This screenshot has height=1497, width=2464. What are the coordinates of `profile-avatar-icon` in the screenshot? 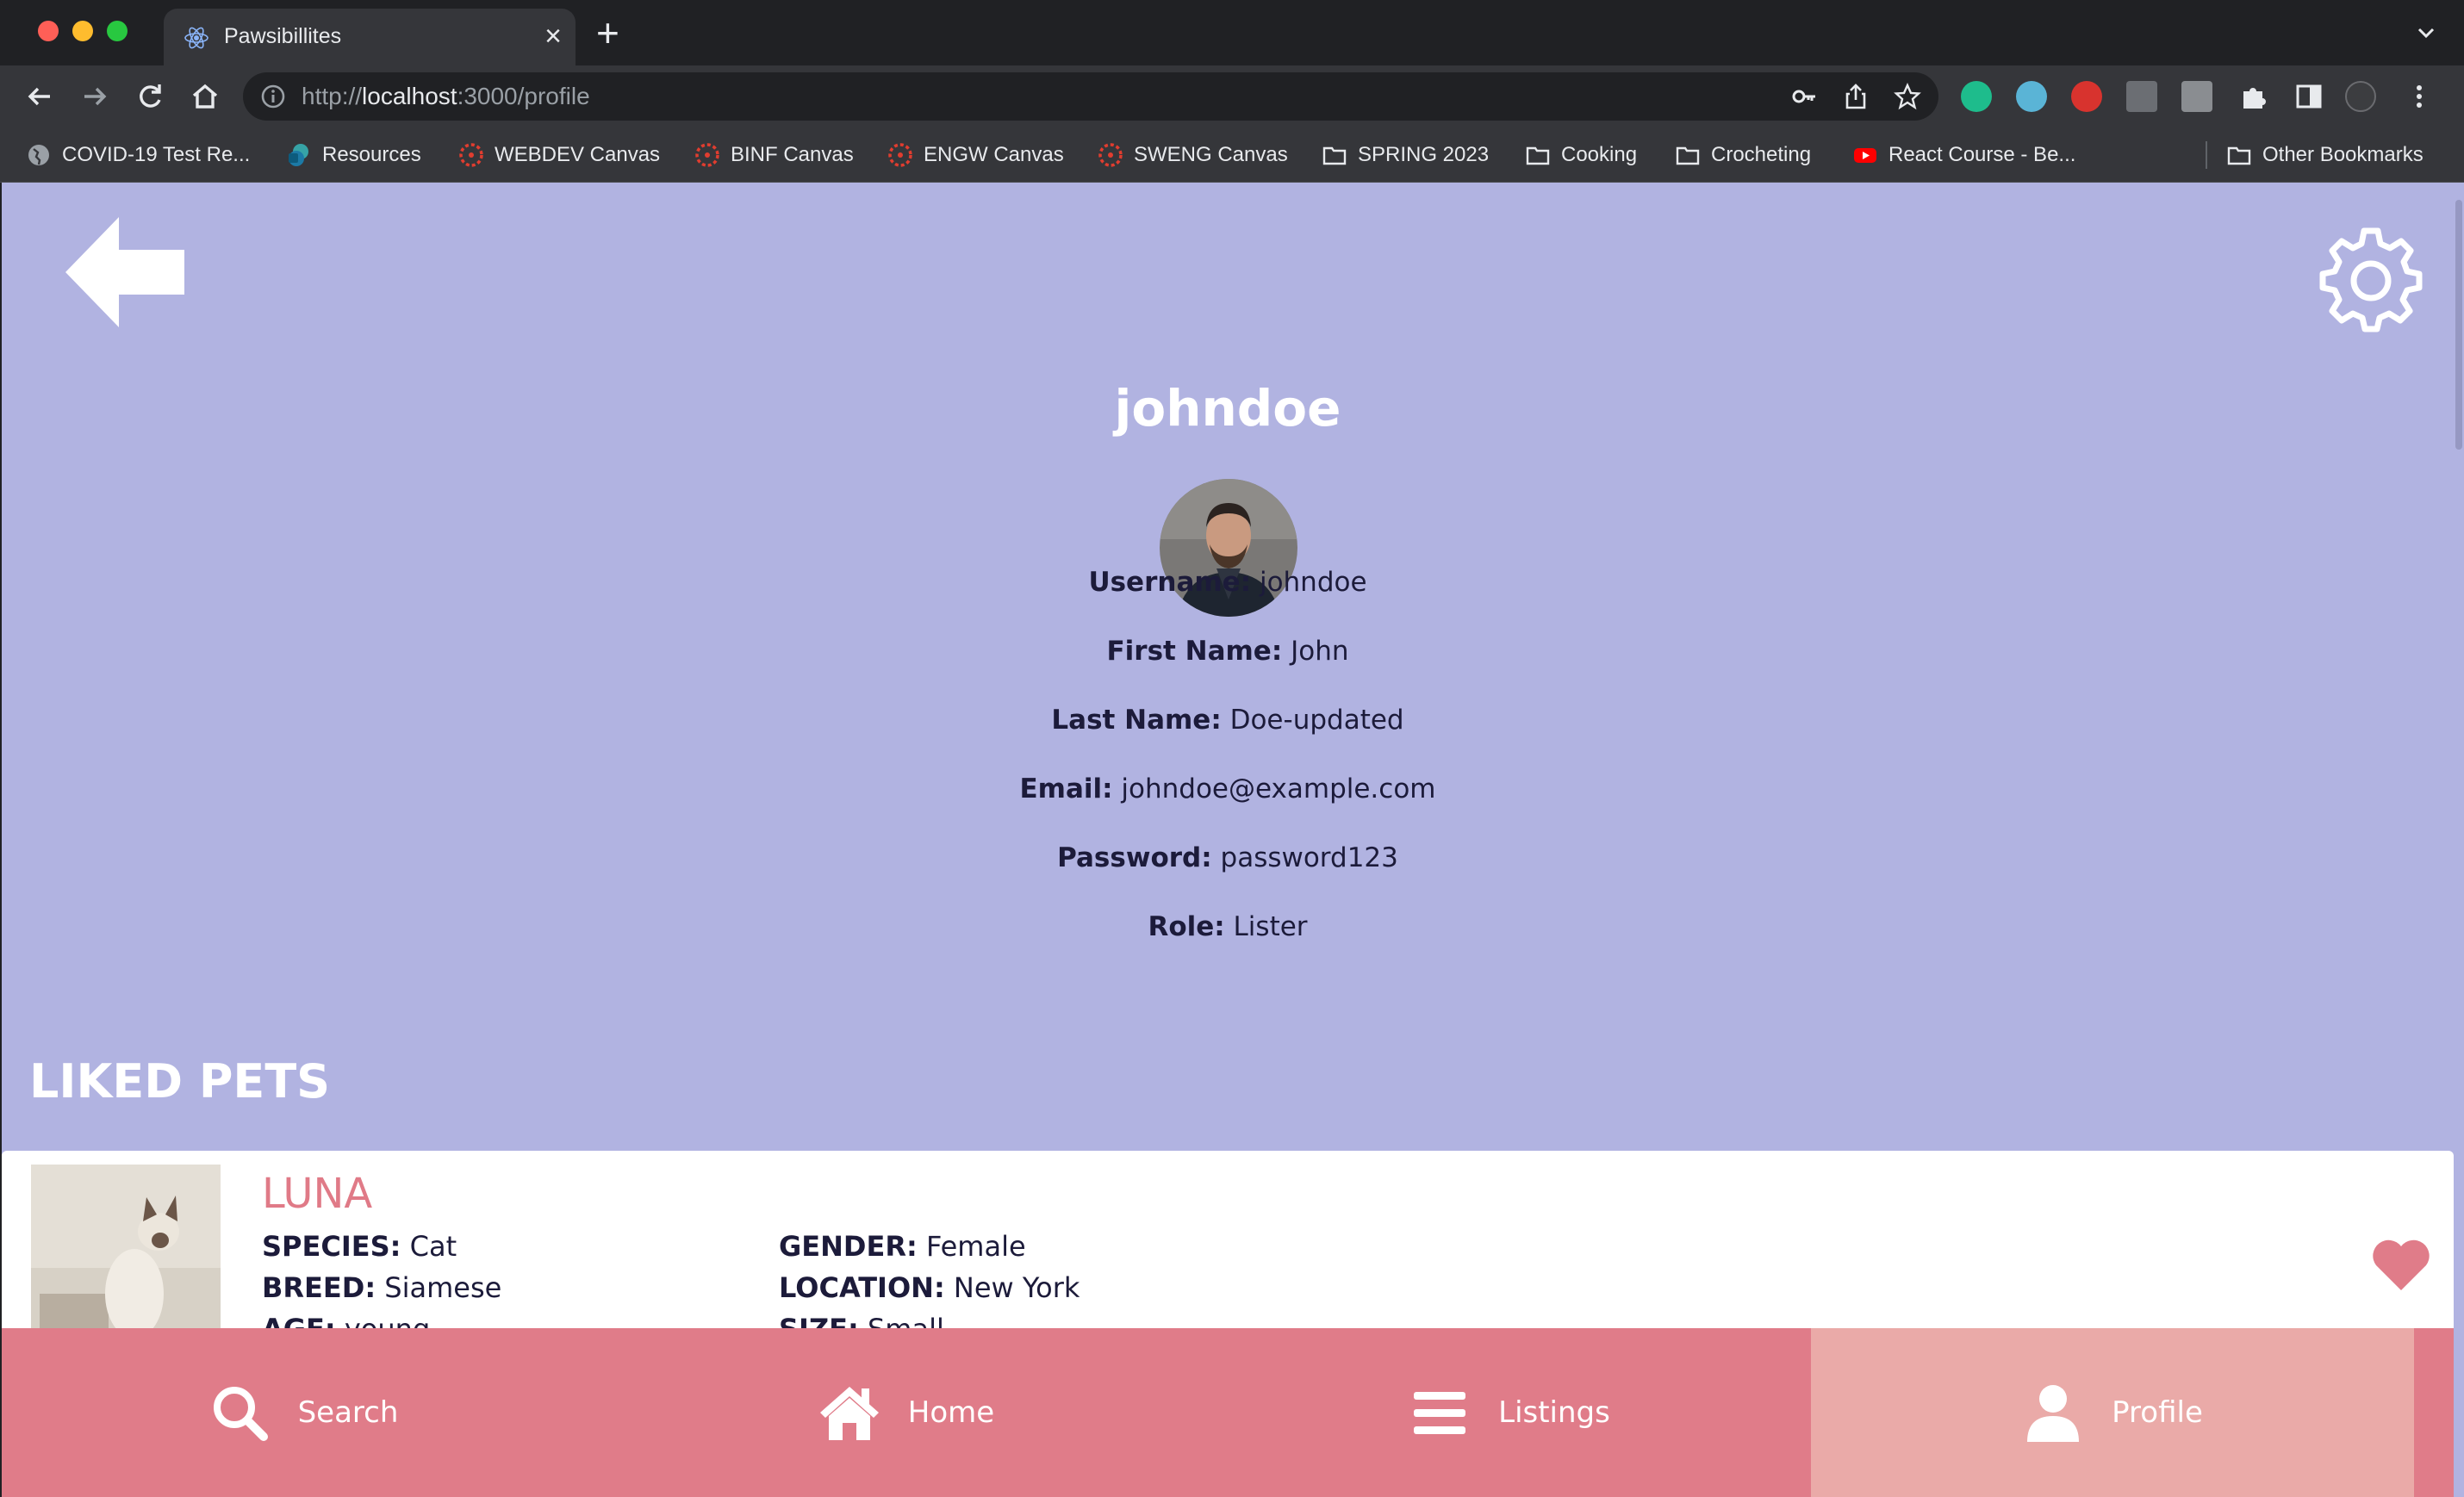 It's located at (2361, 96).